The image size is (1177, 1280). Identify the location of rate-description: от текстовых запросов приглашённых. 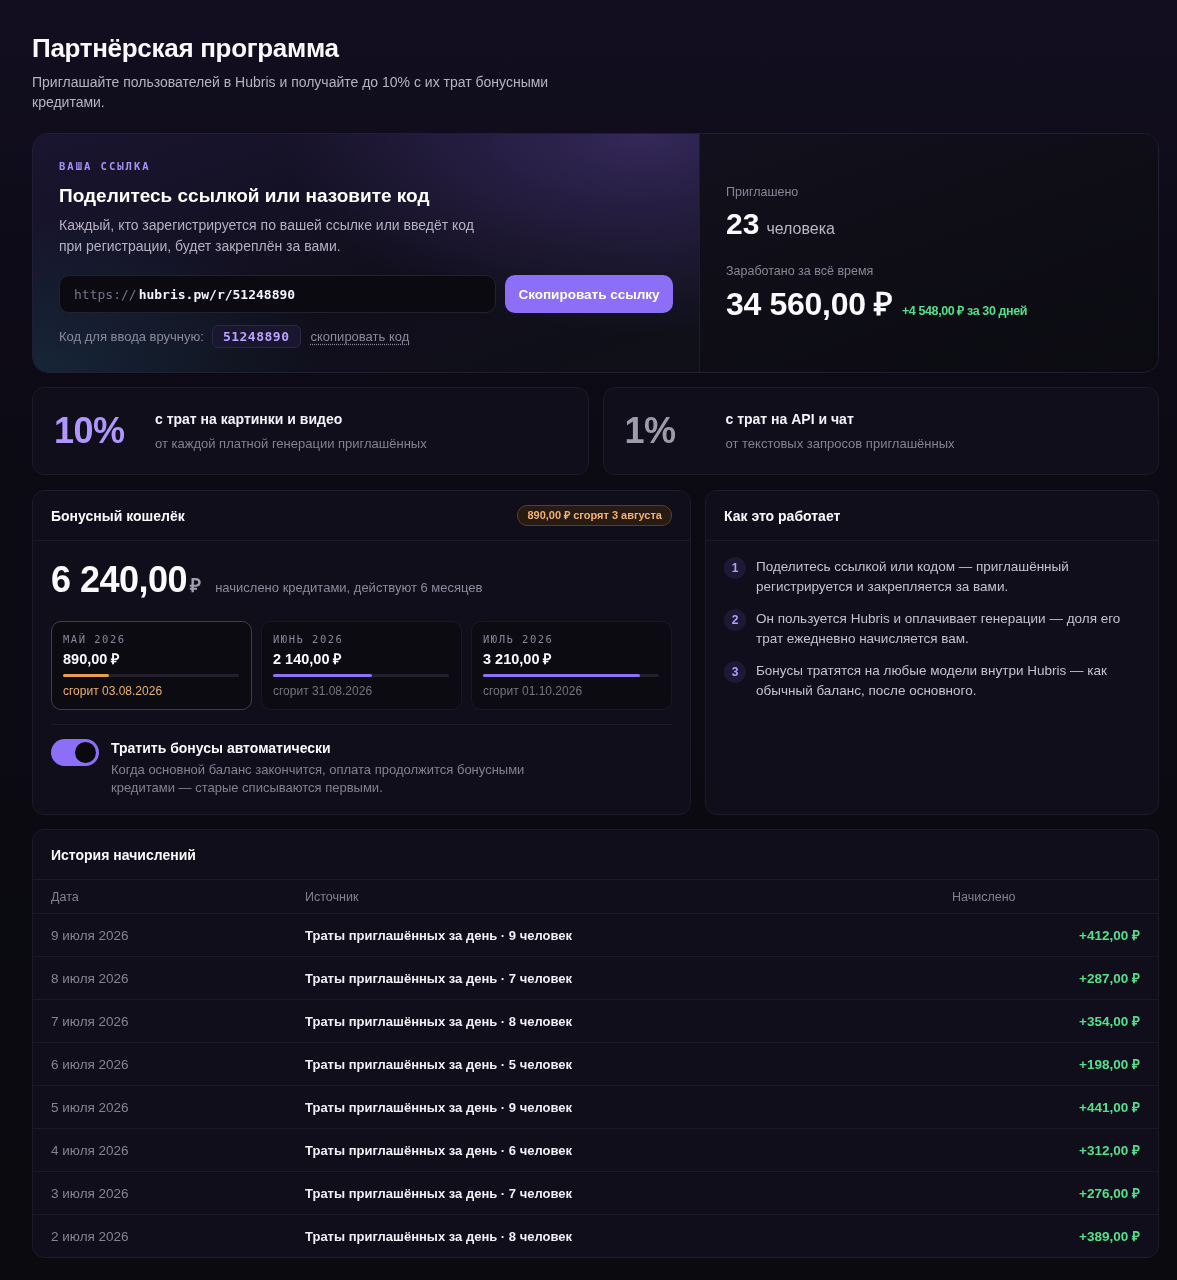
(840, 444).